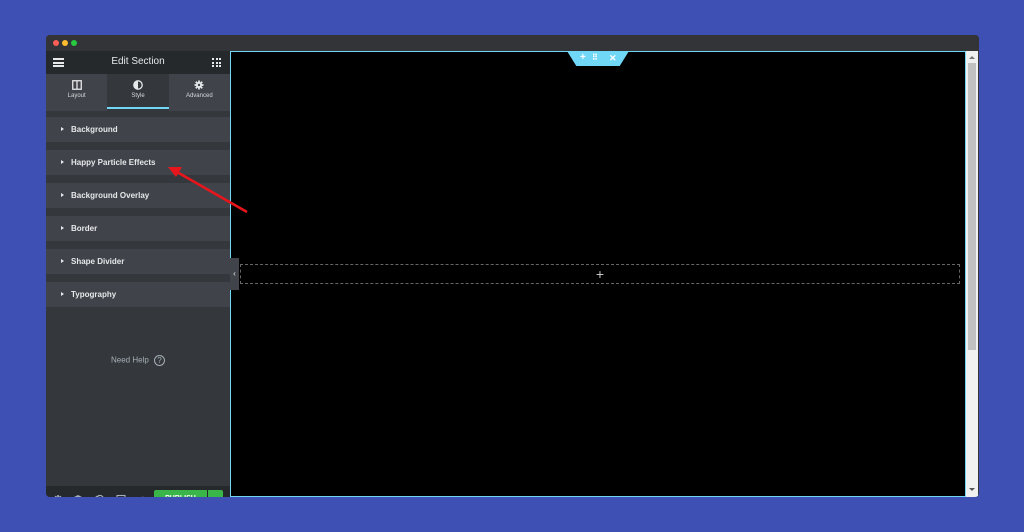  I want to click on tab-advanced: Advanced, so click(199, 92).